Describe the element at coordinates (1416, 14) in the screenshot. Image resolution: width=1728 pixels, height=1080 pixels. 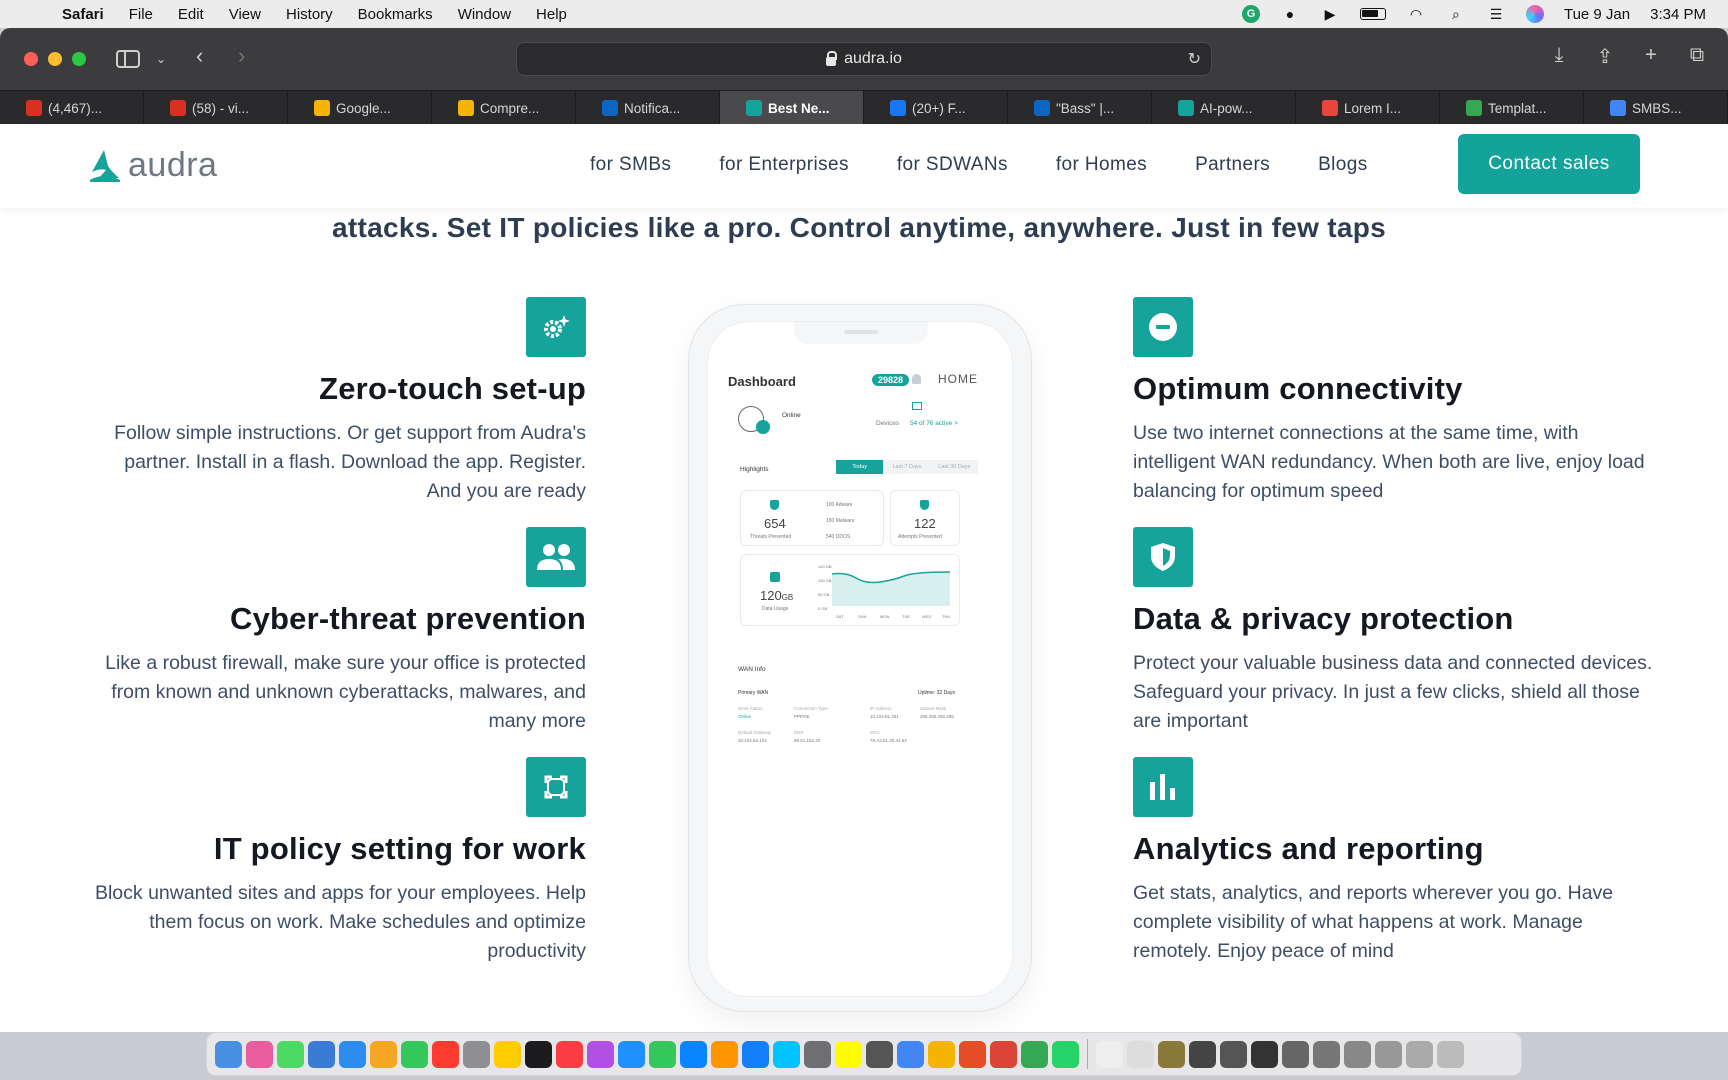
I see `wifi-icon: ◠` at that location.